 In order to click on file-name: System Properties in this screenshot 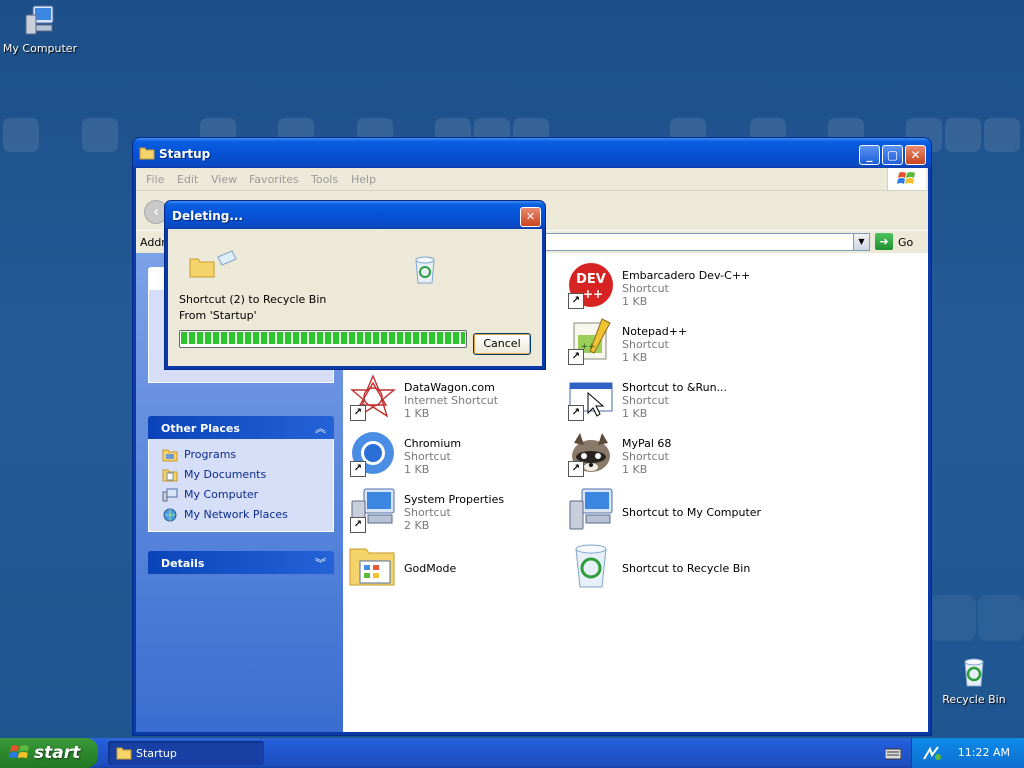, I will do `click(454, 499)`.